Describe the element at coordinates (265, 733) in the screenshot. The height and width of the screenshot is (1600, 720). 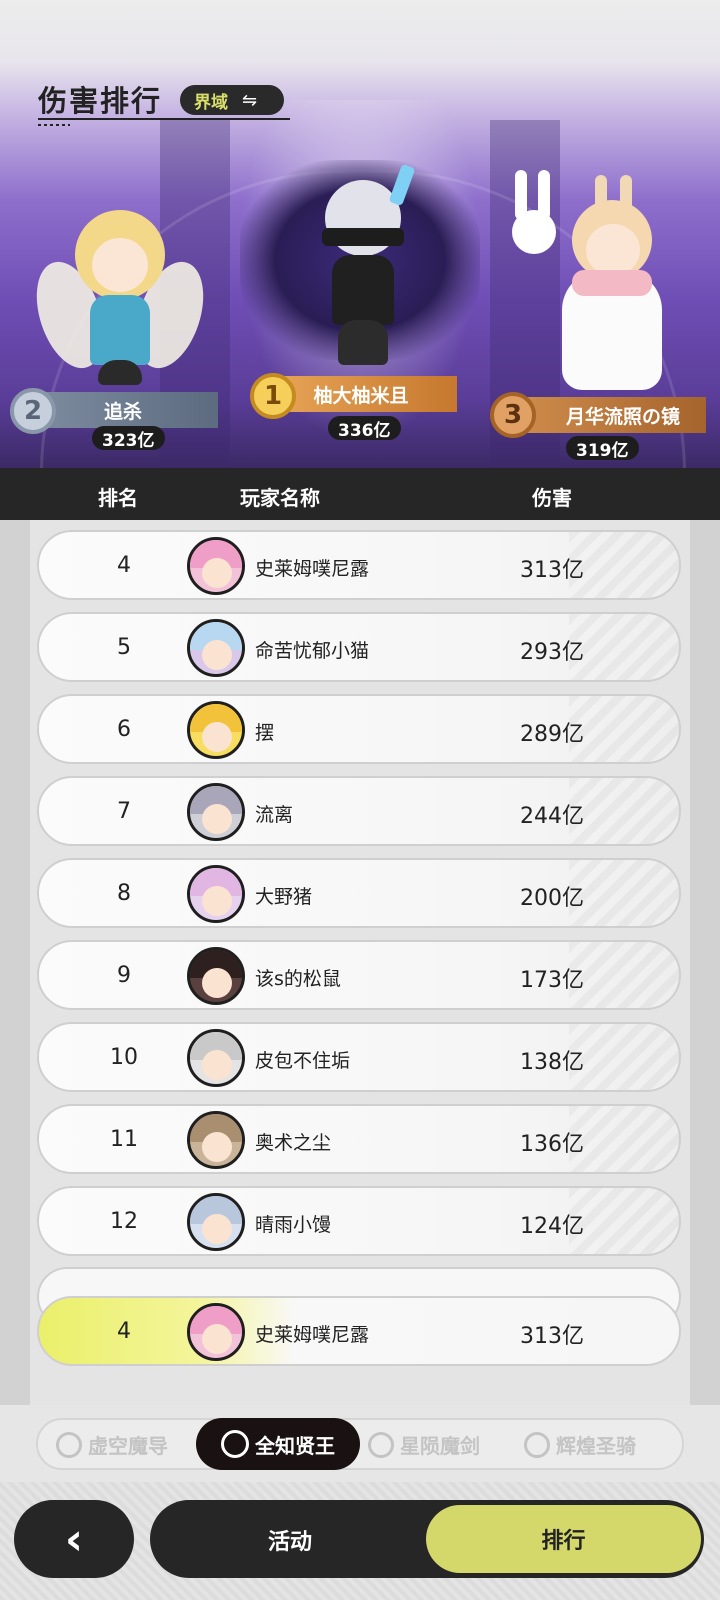
I see `row-player-name: 摆` at that location.